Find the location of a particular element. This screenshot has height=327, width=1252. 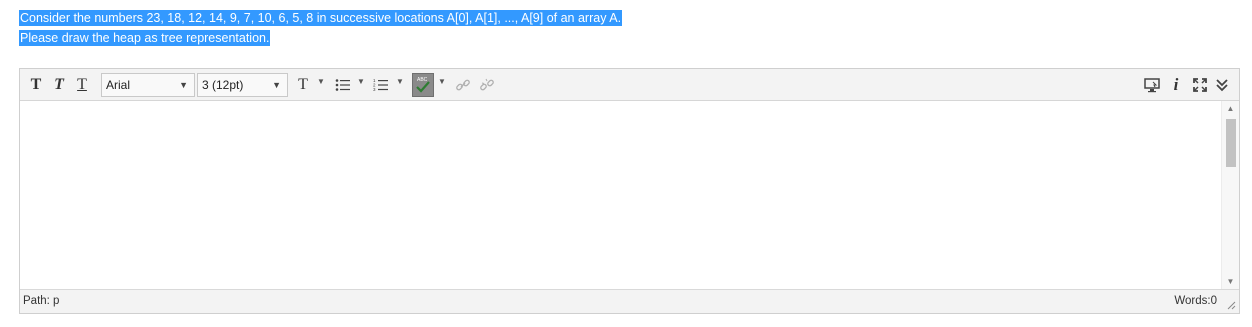

font-family-value: Arial is located at coordinates (118, 85).